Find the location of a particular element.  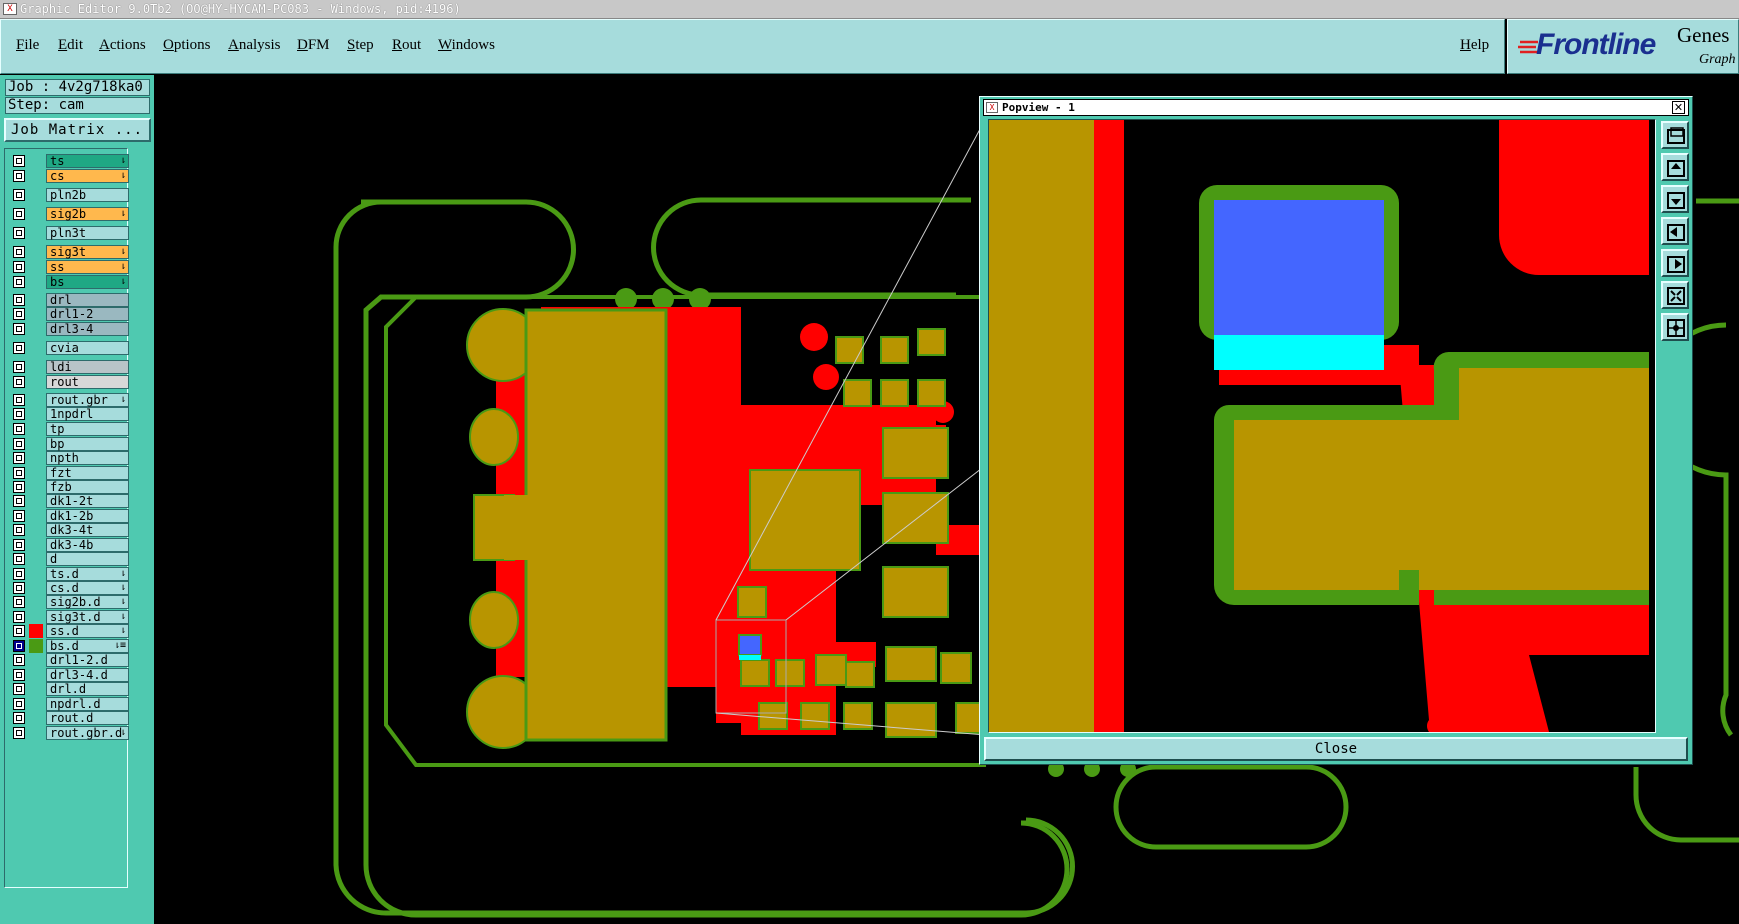

zoom-up-icon is located at coordinates (1675, 167).